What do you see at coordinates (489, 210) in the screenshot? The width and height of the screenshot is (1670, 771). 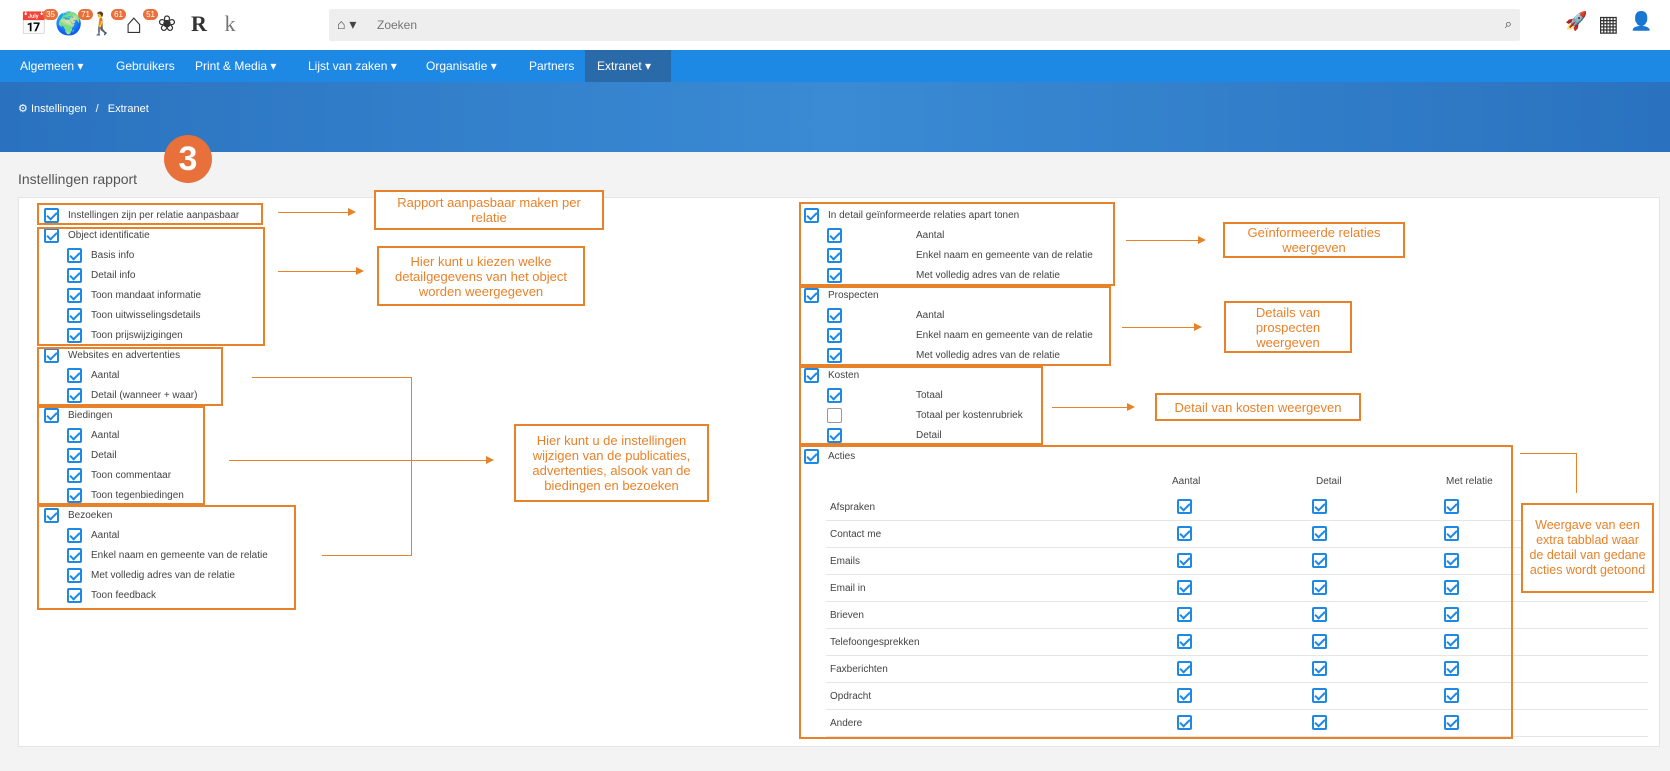 I see `note-rapport-aanpasbaar: Rapport aanpasbaar maken per relatie` at bounding box center [489, 210].